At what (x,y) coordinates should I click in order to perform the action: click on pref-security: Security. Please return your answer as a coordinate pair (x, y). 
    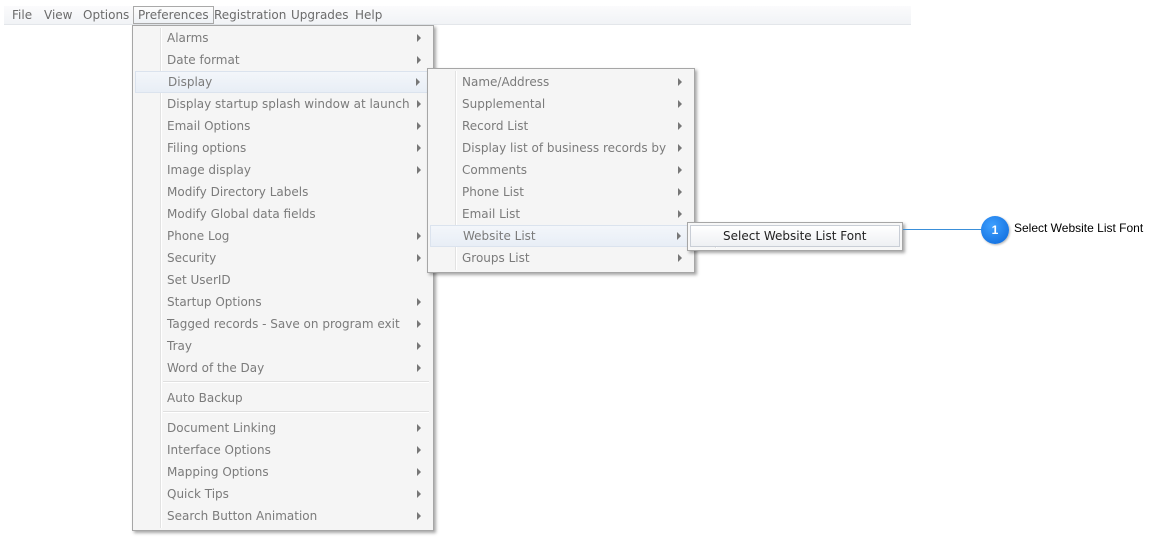
    Looking at the image, I should click on (283, 258).